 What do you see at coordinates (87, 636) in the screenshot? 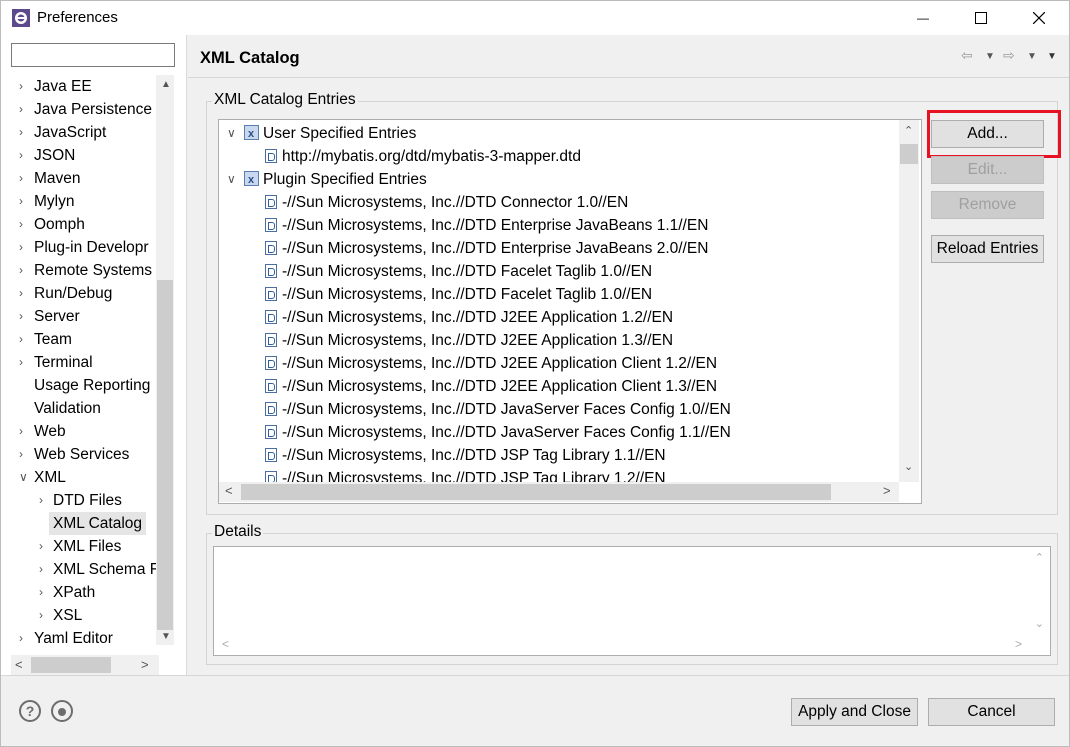
I see `tree-item: › Yaml Editor` at bounding box center [87, 636].